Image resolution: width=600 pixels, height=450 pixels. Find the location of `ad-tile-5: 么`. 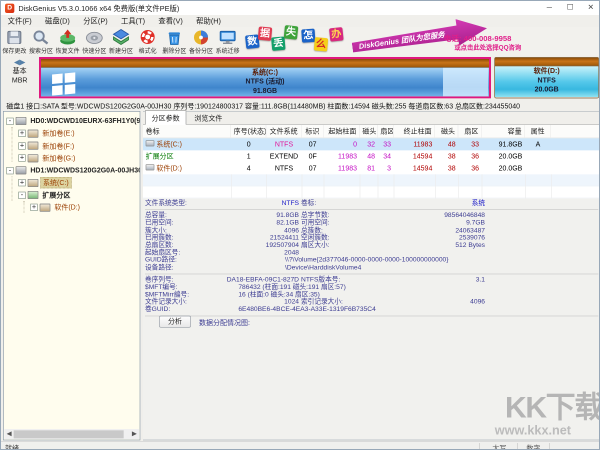

ad-tile-5: 么 is located at coordinates (321, 44).